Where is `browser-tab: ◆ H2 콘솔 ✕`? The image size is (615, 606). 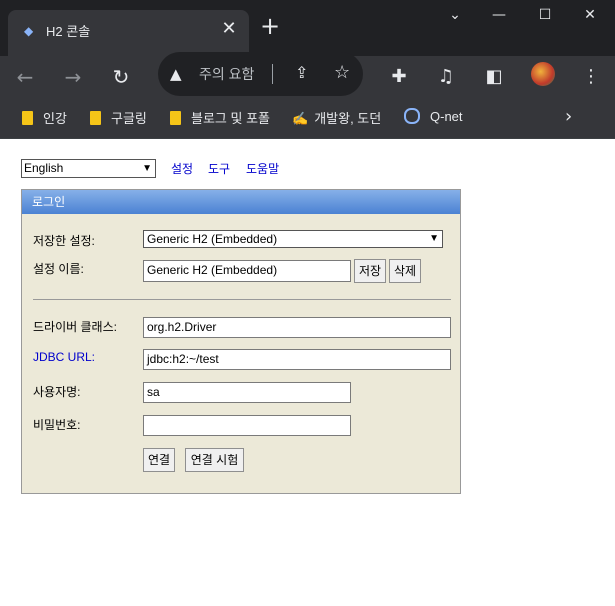 browser-tab: ◆ H2 콘솔 ✕ is located at coordinates (128, 33).